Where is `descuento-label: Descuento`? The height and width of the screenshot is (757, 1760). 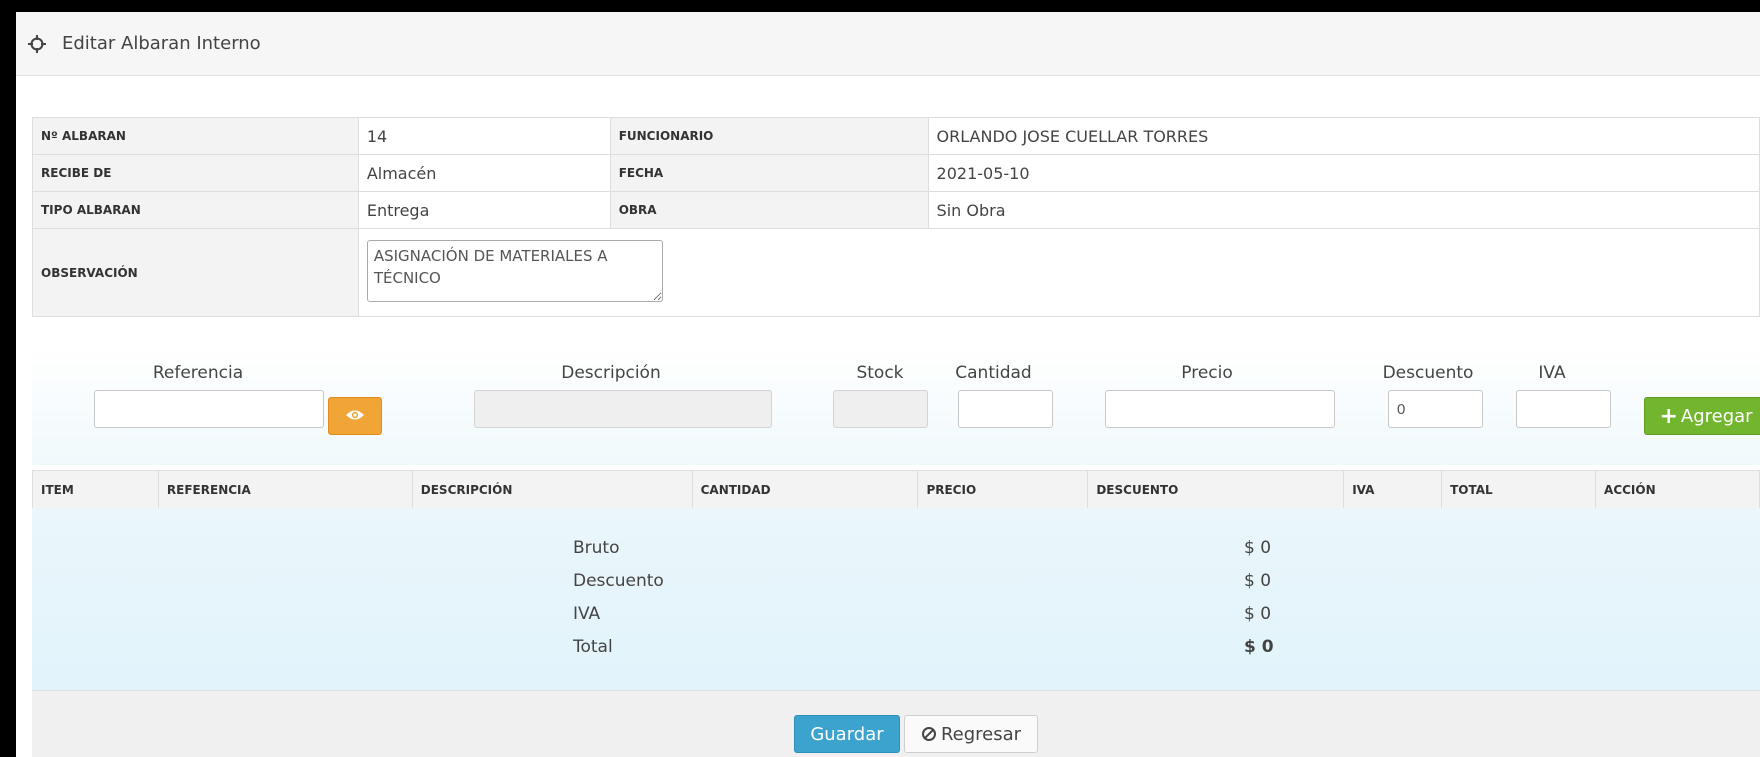
descuento-label: Descuento is located at coordinates (1428, 373).